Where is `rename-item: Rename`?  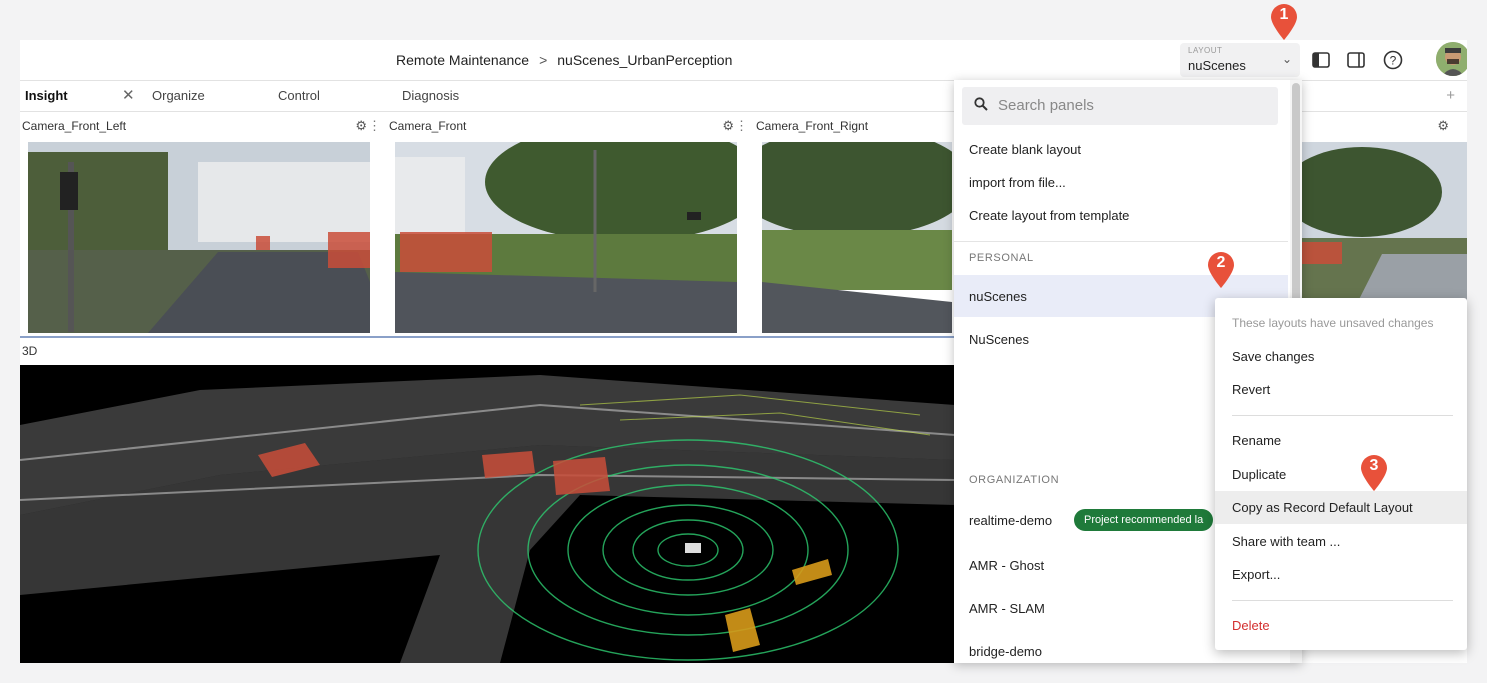 rename-item: Rename is located at coordinates (1256, 440).